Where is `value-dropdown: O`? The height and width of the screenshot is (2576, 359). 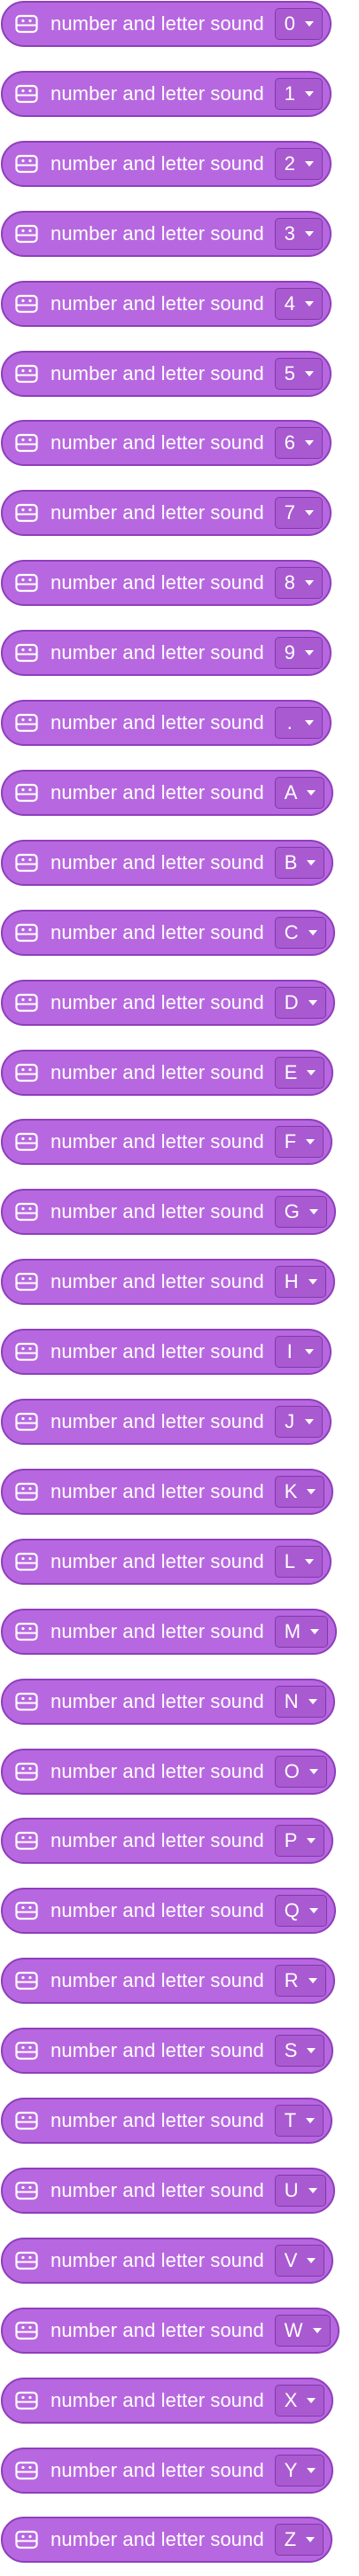
value-dropdown: O is located at coordinates (300, 1771).